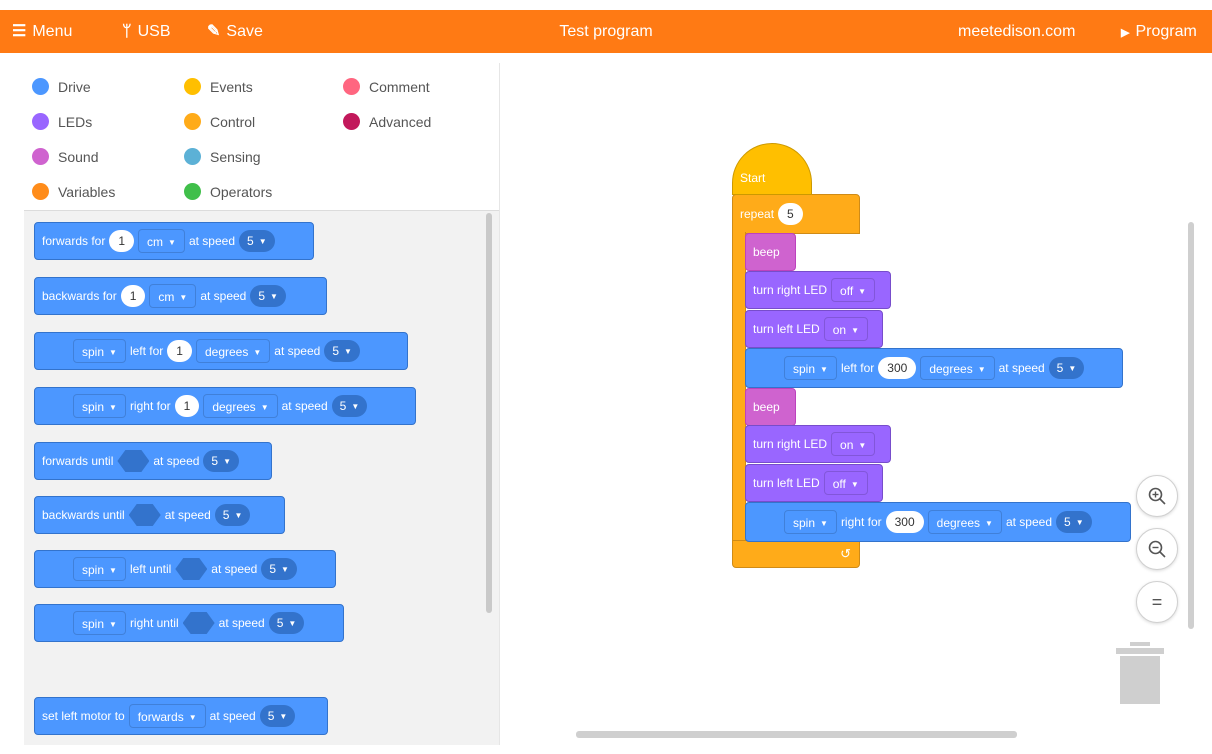  I want to click on spin-left-until-block: spin ▼ left until at speed 5 ▼, so click(185, 569).